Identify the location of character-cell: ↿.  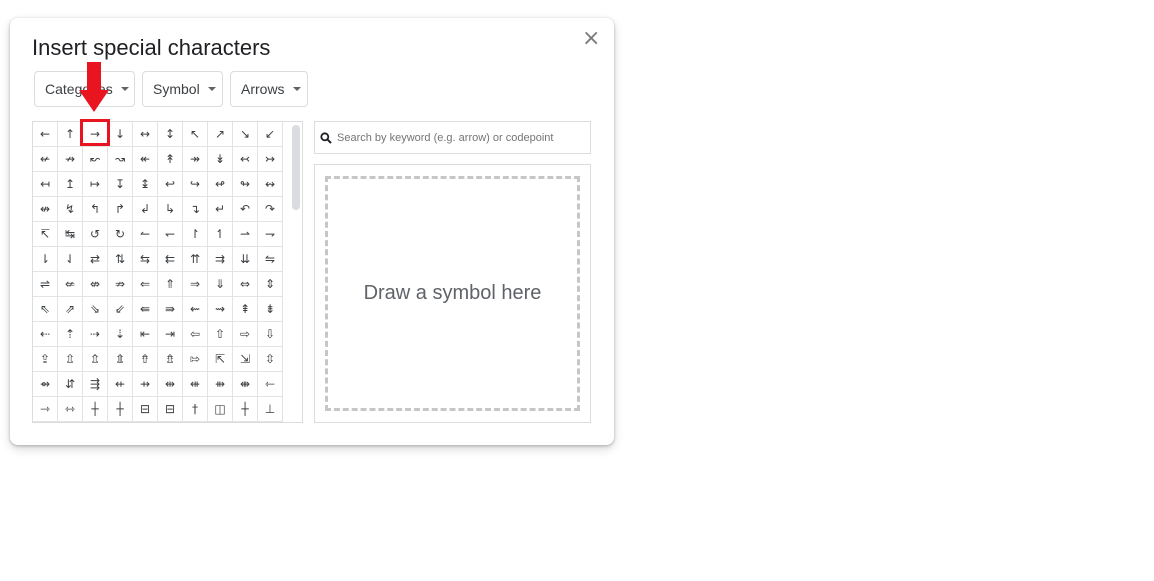
(220, 234).